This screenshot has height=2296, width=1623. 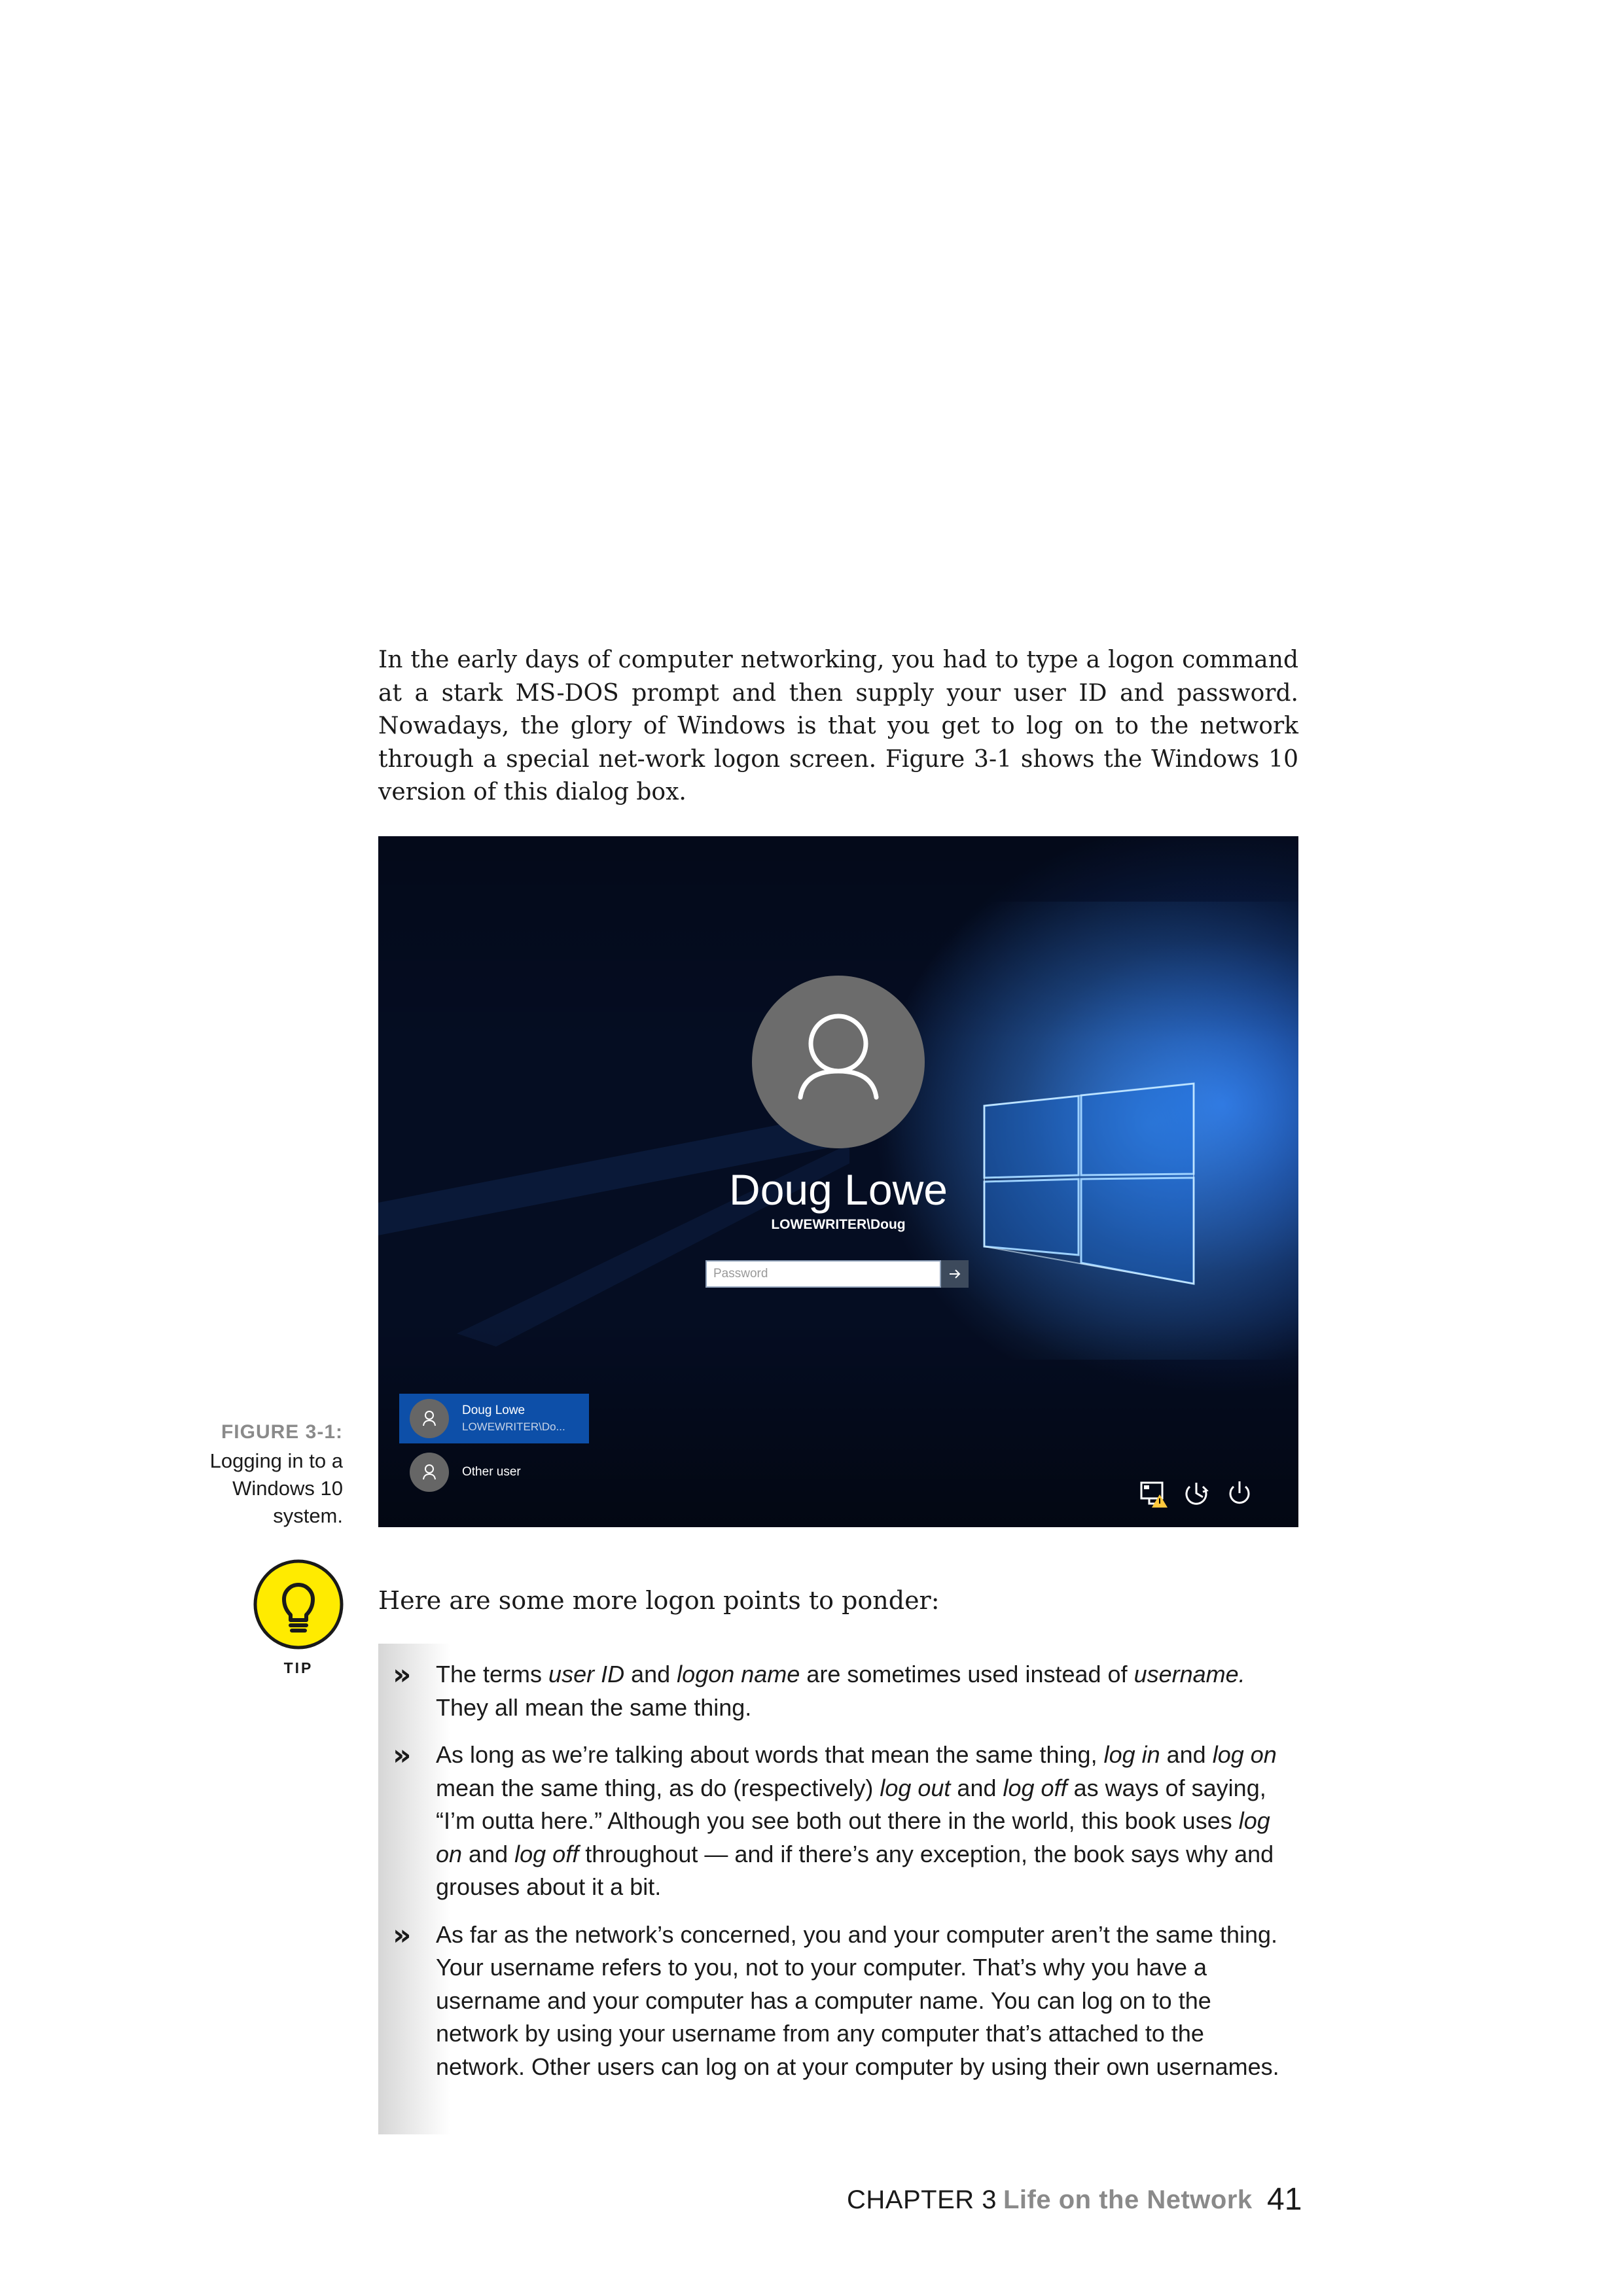 What do you see at coordinates (298, 1604) in the screenshot?
I see `lightbulb-icon` at bounding box center [298, 1604].